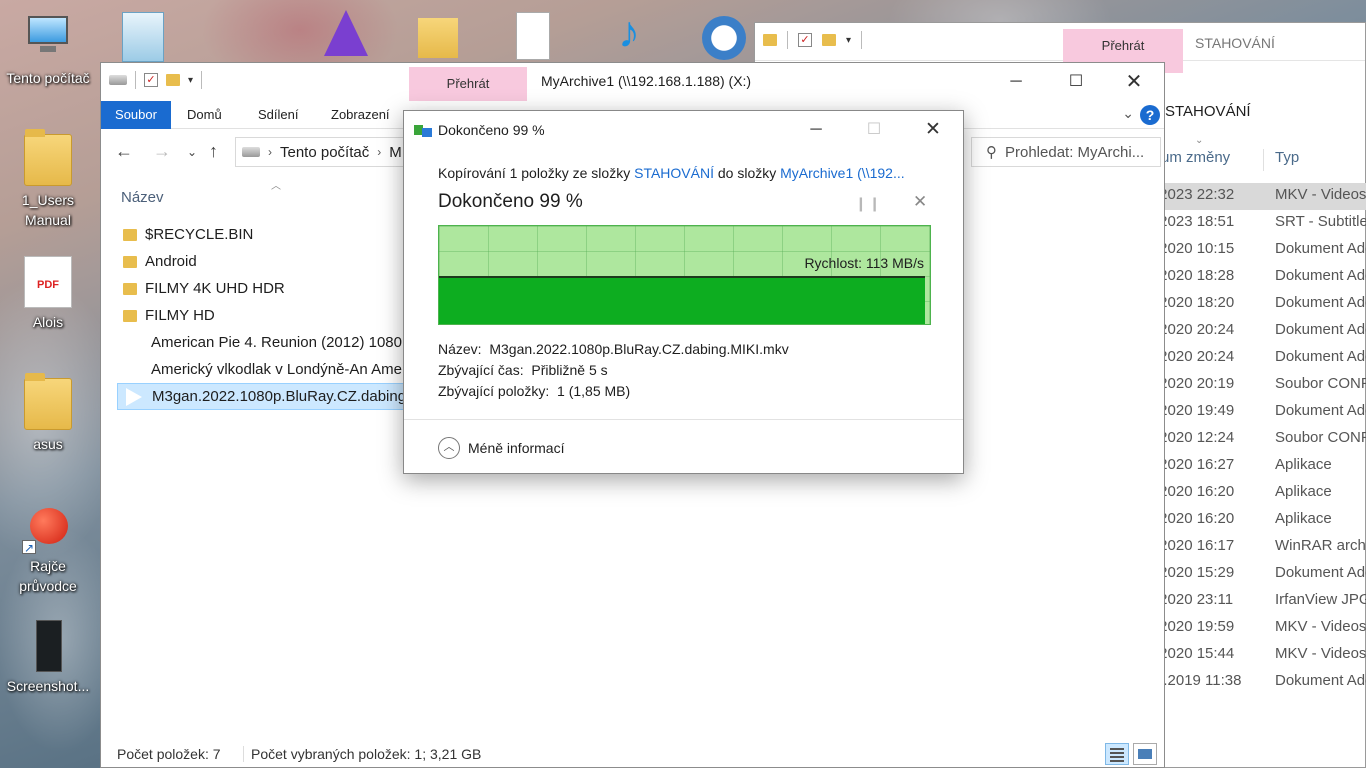 The height and width of the screenshot is (768, 1366). I want to click on recent-locations-chevron-icon: ⌄, so click(192, 152).